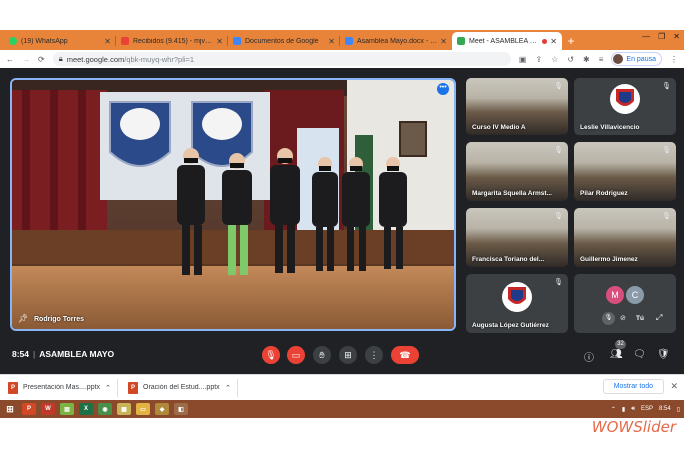  Describe the element at coordinates (610, 127) in the screenshot. I see `participant-name: Leslie Villavicencio` at that location.